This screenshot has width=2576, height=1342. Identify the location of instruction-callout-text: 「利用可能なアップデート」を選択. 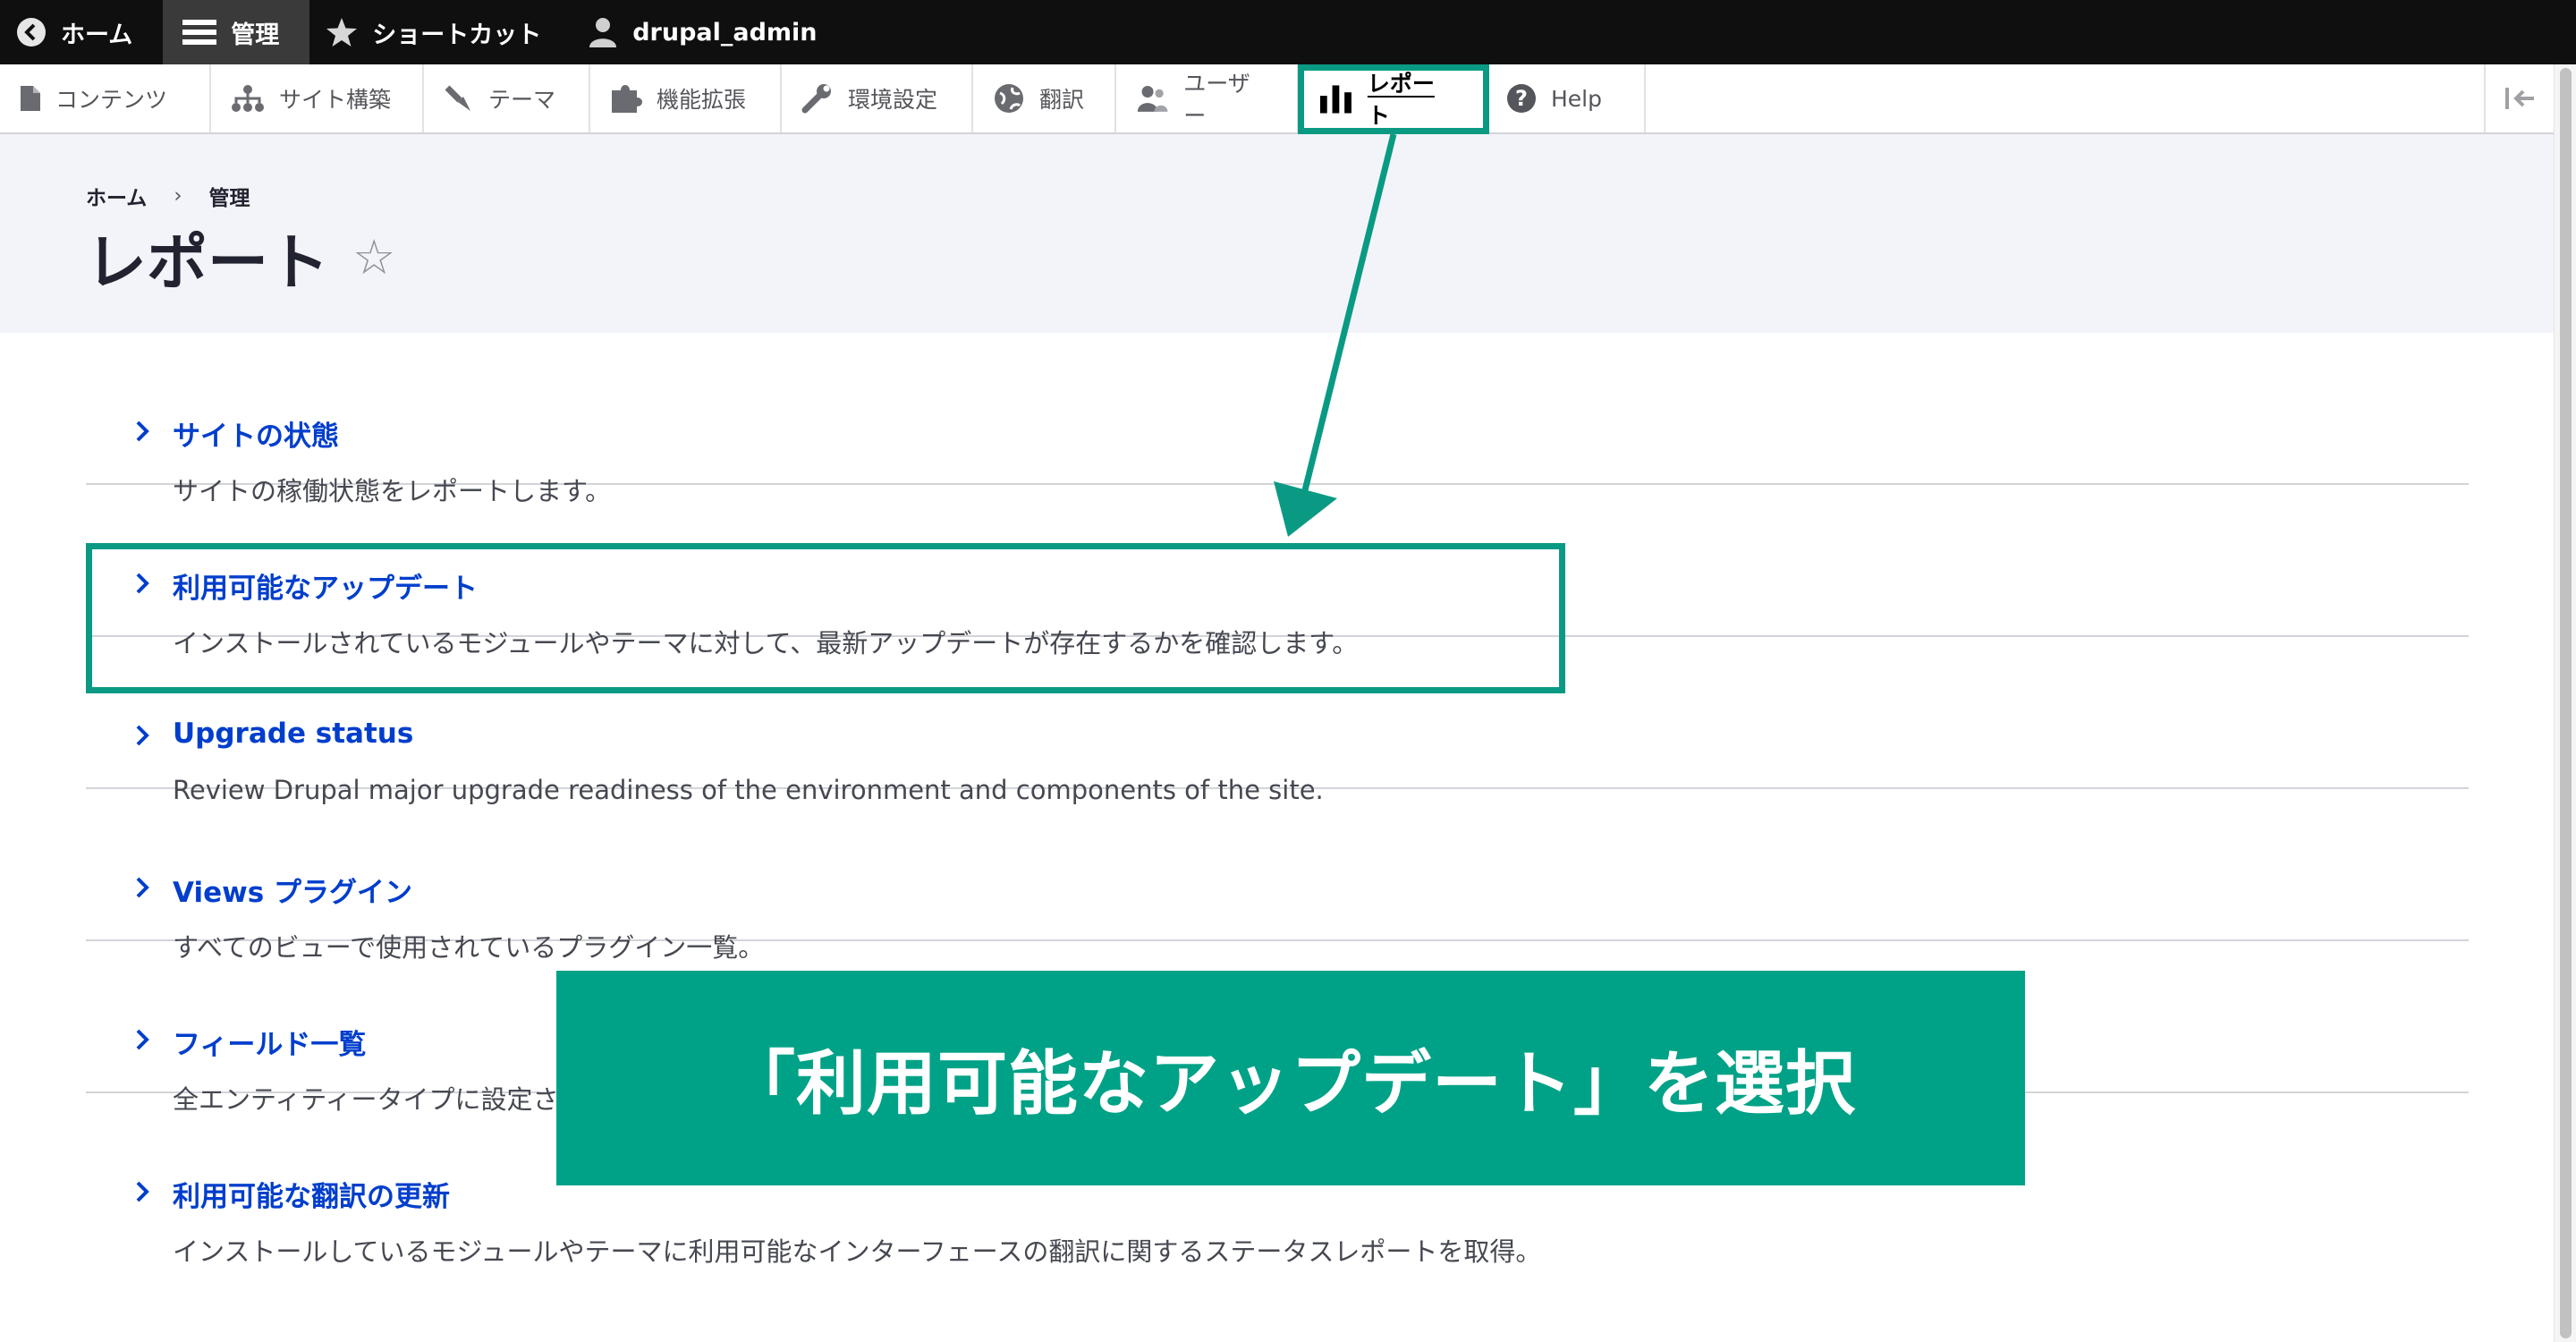
(1290, 1084).